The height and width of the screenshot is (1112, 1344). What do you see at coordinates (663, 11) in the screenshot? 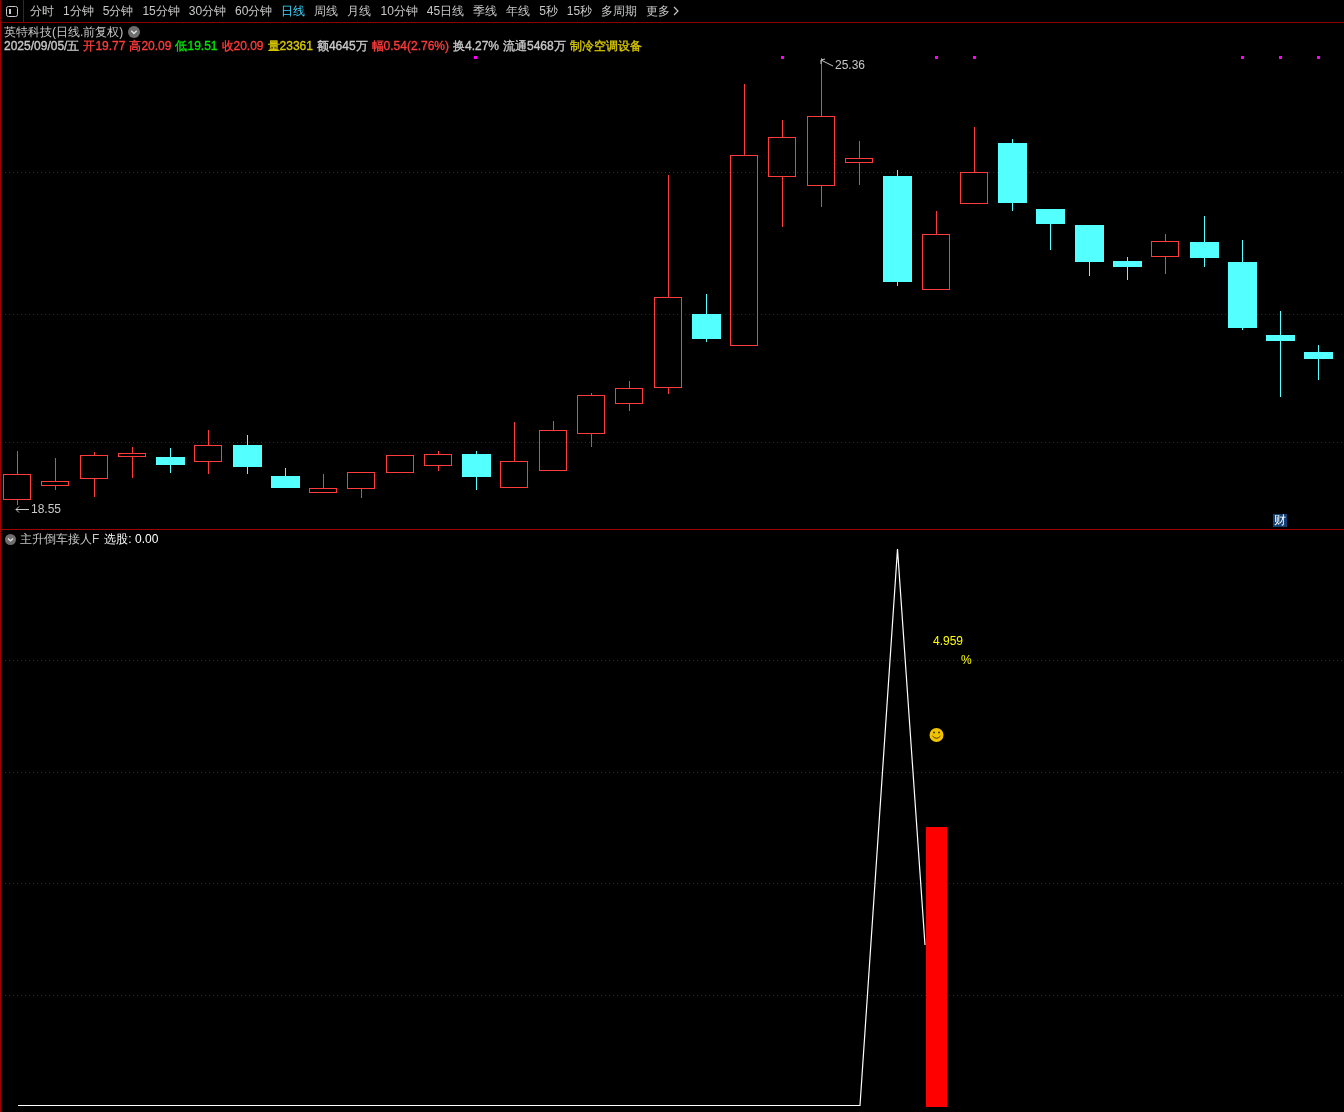
I see `more-menu-button: 更多` at bounding box center [663, 11].